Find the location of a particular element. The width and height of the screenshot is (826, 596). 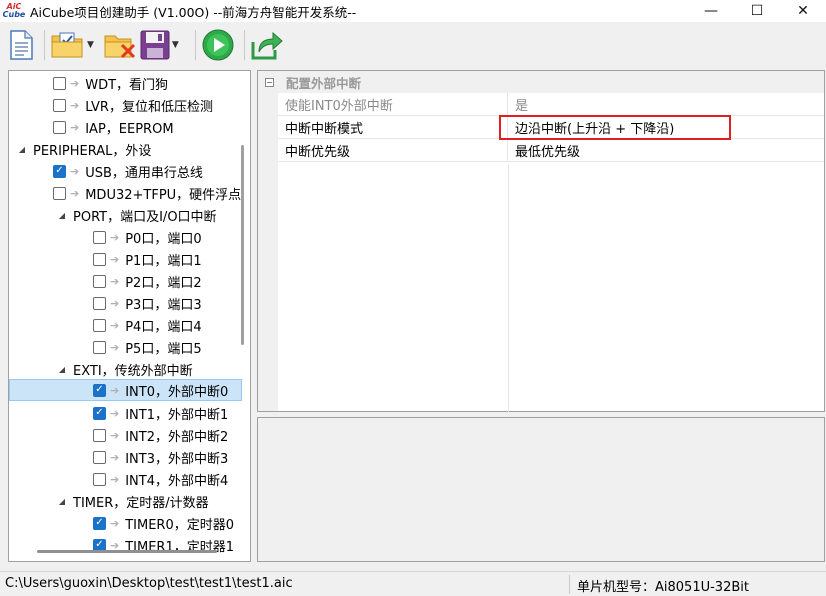

highlight-annotation is located at coordinates (615, 127).